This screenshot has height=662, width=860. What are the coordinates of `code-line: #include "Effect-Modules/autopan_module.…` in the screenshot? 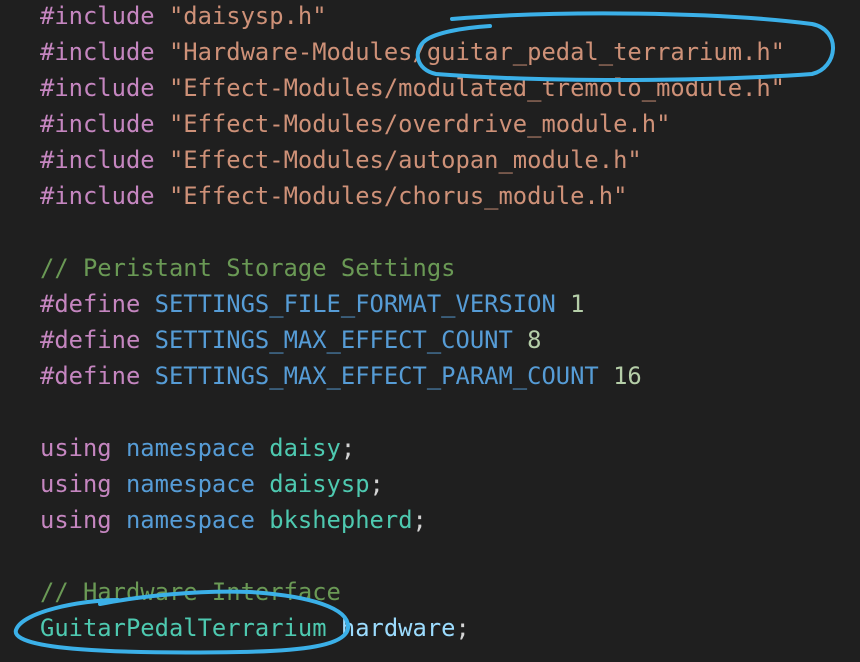 It's located at (412, 160).